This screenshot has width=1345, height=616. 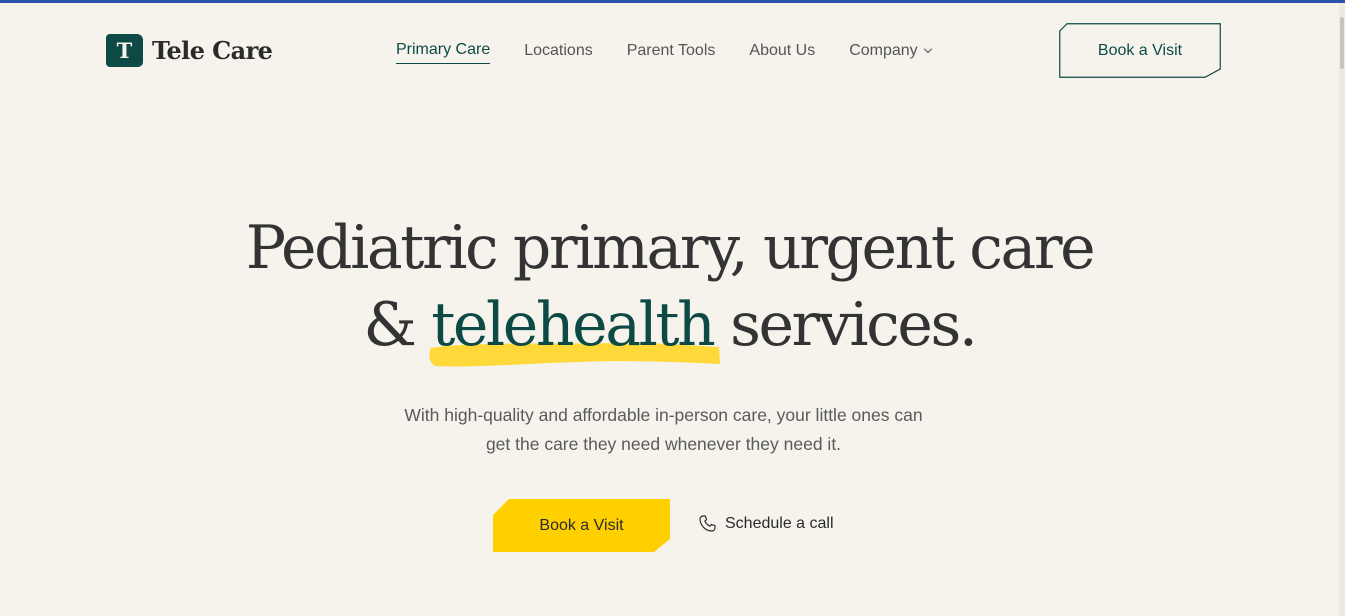 What do you see at coordinates (927, 48) in the screenshot?
I see `chevron-down-icon` at bounding box center [927, 48].